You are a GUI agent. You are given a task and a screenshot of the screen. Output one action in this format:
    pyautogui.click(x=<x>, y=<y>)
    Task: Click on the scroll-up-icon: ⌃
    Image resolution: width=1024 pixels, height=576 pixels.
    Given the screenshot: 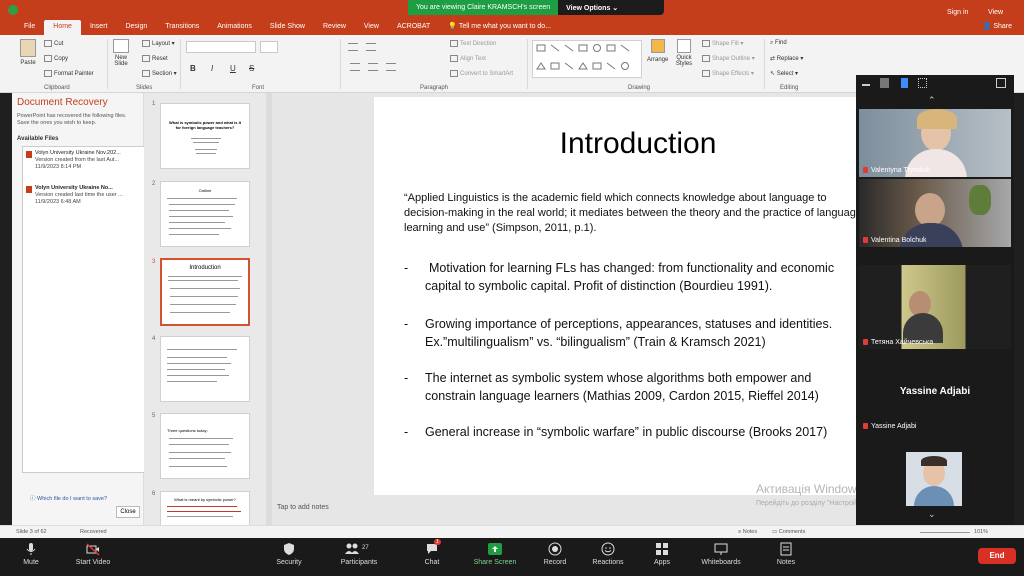 What is the action you would take?
    pyautogui.click(x=932, y=100)
    